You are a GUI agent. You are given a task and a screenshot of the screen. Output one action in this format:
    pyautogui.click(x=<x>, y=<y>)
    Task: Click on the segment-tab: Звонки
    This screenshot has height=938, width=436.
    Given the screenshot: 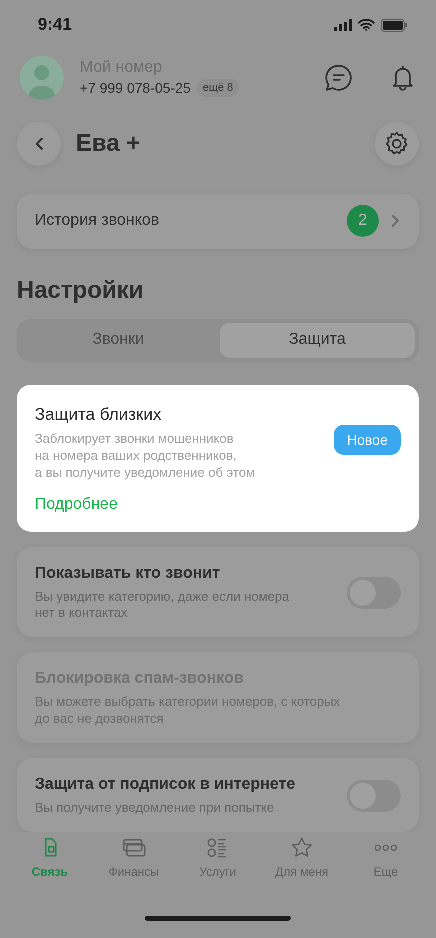 What is the action you would take?
    pyautogui.click(x=118, y=340)
    